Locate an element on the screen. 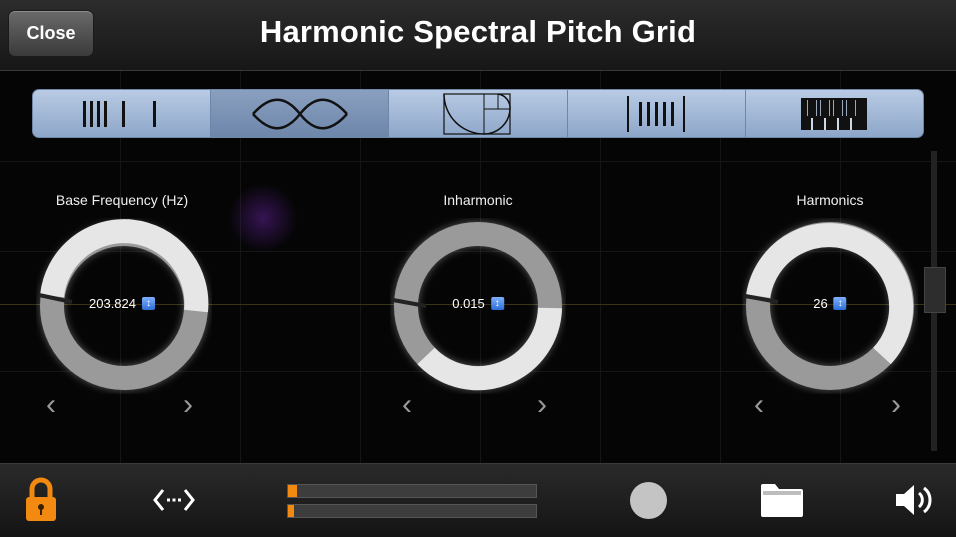  folder-icon is located at coordinates (782, 500).